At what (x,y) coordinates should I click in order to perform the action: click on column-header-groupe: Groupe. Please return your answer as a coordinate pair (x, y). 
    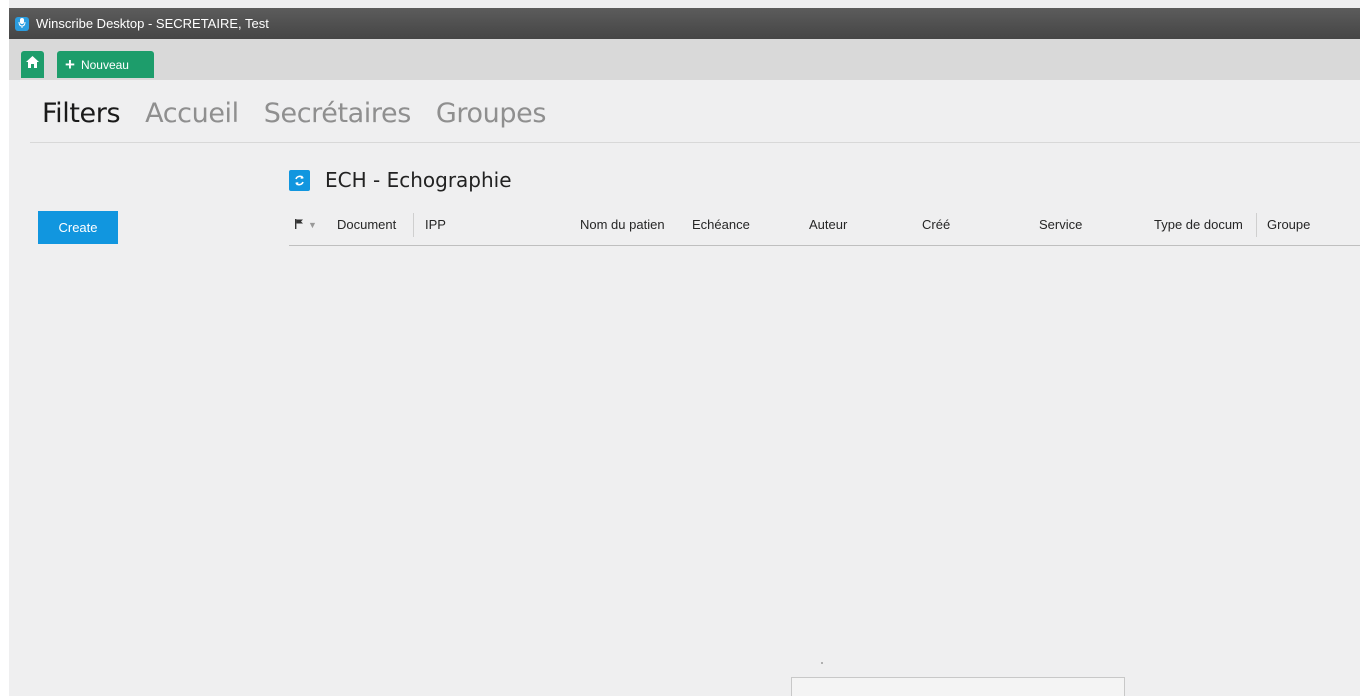
    Looking at the image, I should click on (1312, 227).